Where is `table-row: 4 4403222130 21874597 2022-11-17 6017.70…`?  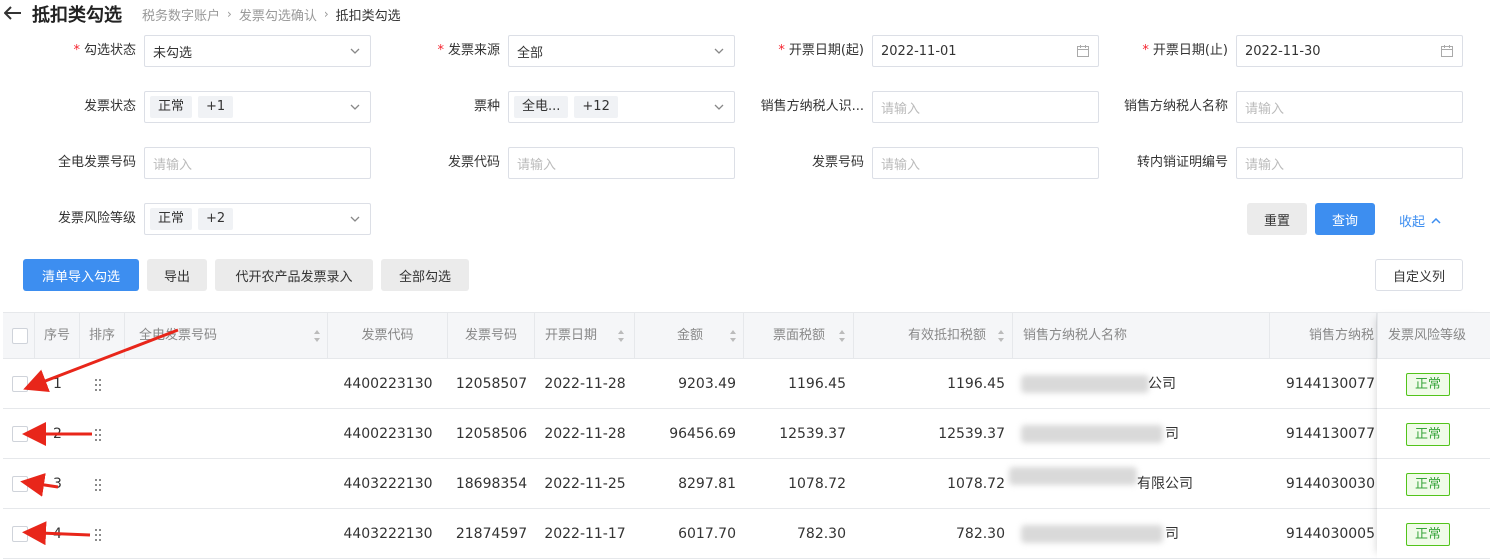 table-row: 4 4403222130 21874597 2022-11-17 6017.70… is located at coordinates (746, 534).